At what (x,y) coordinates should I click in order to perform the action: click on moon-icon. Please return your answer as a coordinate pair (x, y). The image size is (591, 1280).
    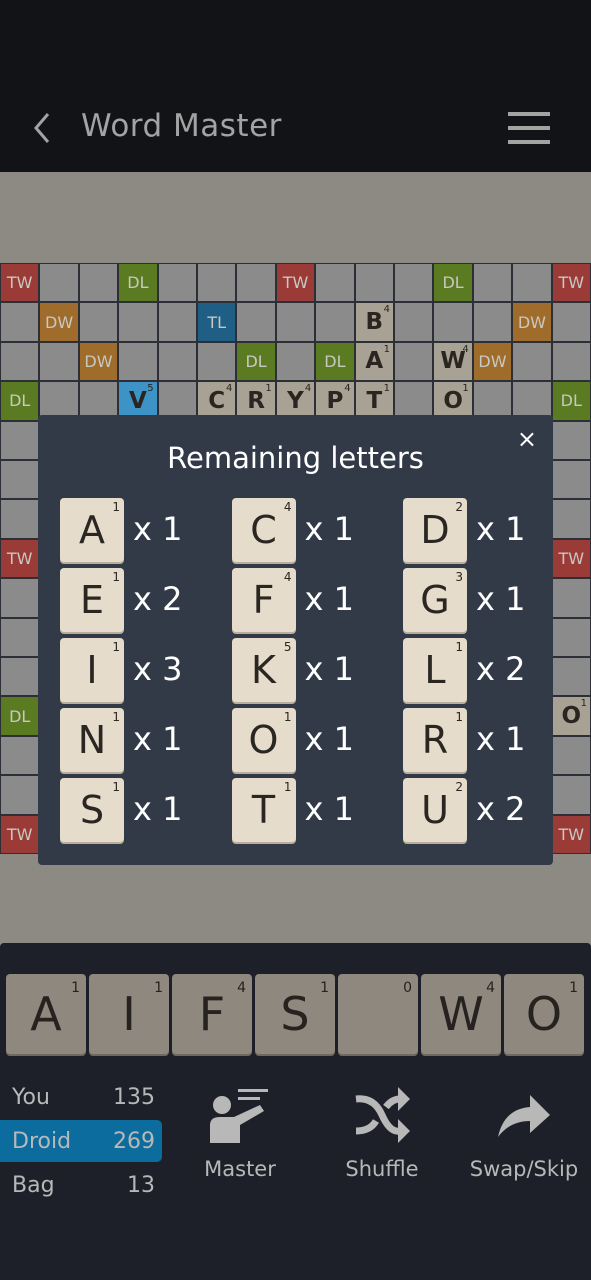
    Looking at the image, I should click on (452, 128).